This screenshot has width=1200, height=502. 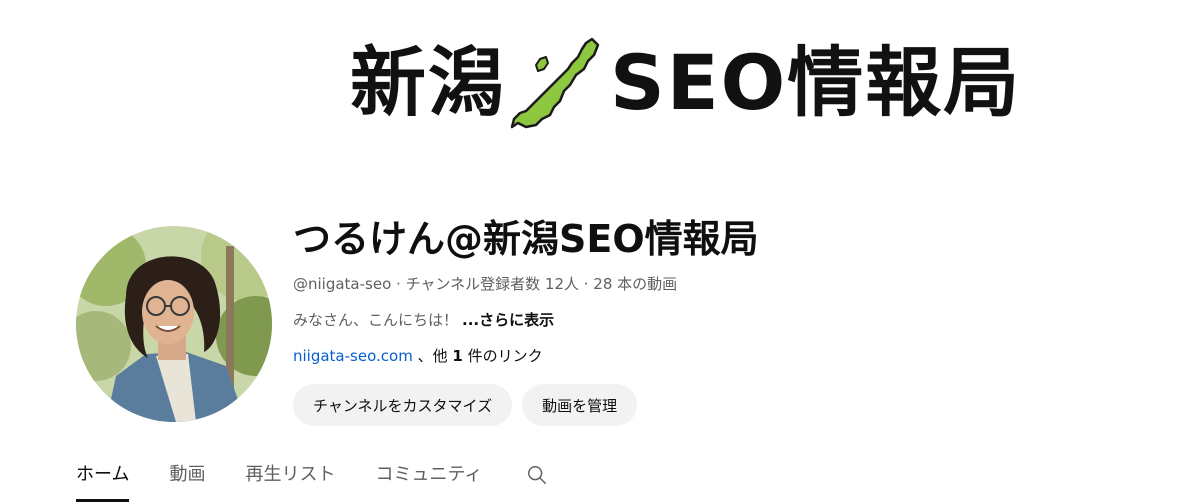 What do you see at coordinates (428, 82) in the screenshot?
I see `banner-text-left: 新潟` at bounding box center [428, 82].